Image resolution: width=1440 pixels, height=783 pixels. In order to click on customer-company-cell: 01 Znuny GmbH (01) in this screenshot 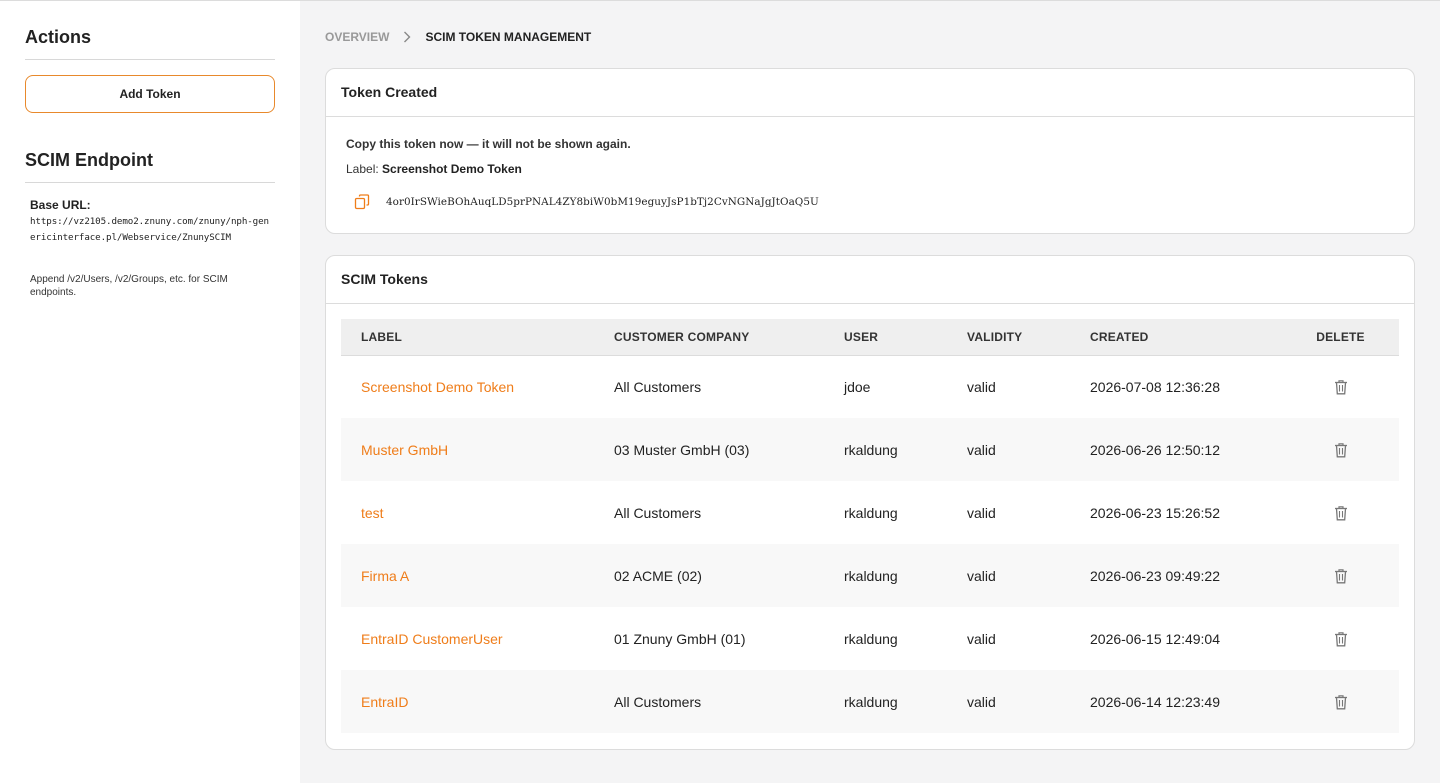, I will do `click(680, 638)`.